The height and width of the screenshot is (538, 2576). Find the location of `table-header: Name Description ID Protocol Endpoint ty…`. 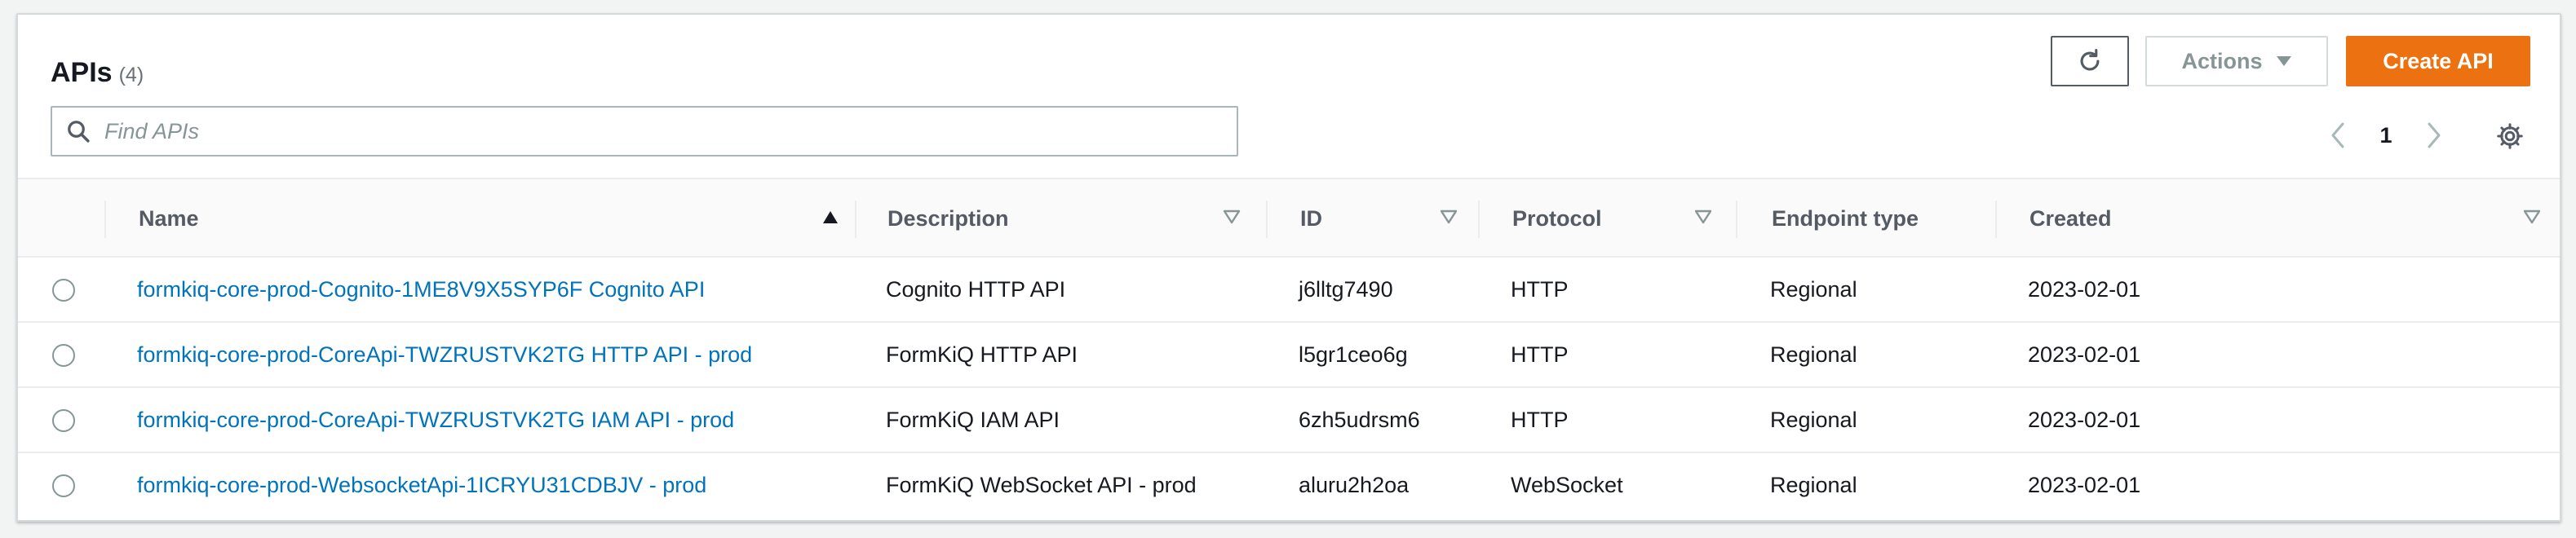

table-header: Name Description ID Protocol Endpoint ty… is located at coordinates (1289, 218).